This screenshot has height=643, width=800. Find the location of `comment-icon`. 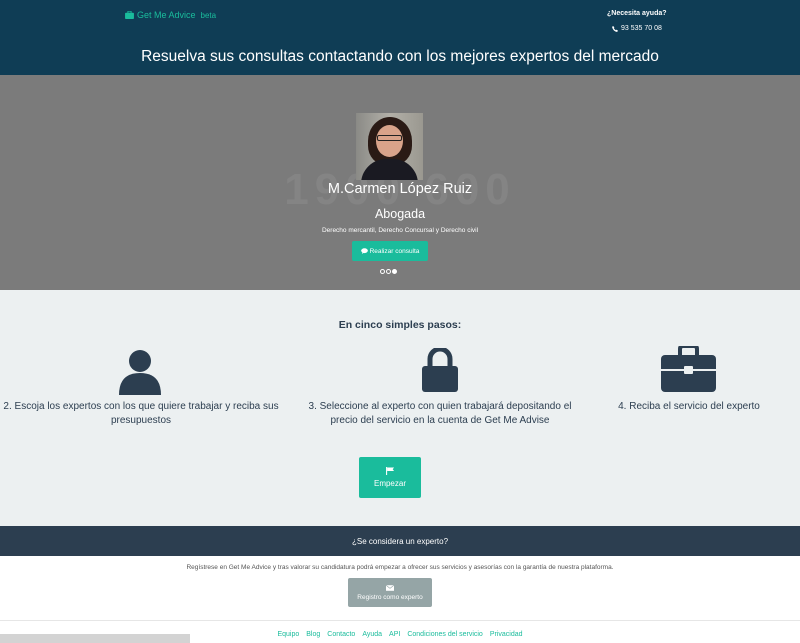

comment-icon is located at coordinates (364, 251).